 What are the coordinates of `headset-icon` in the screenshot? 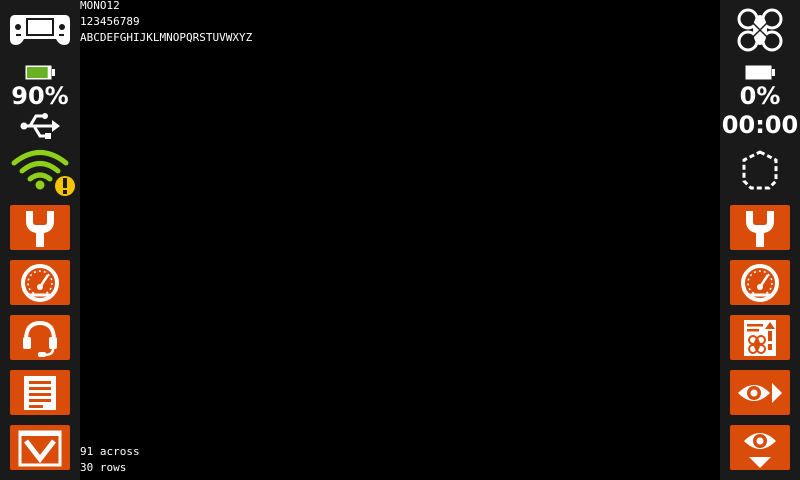 It's located at (40, 338).